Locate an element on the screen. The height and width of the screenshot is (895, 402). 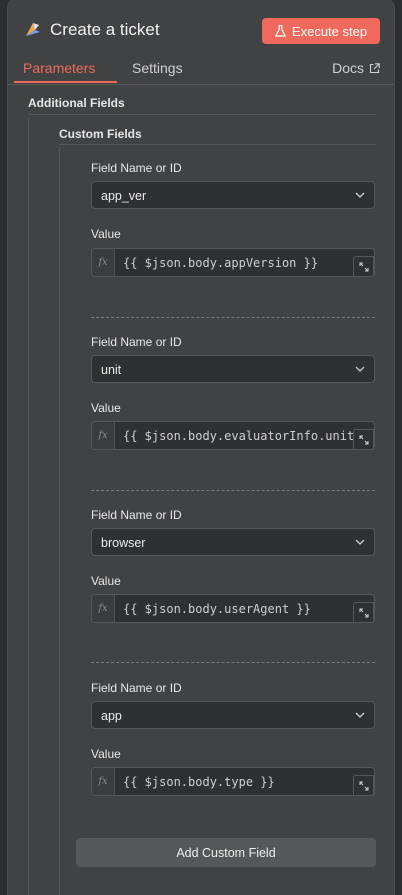
docs-label: Docs is located at coordinates (348, 68).